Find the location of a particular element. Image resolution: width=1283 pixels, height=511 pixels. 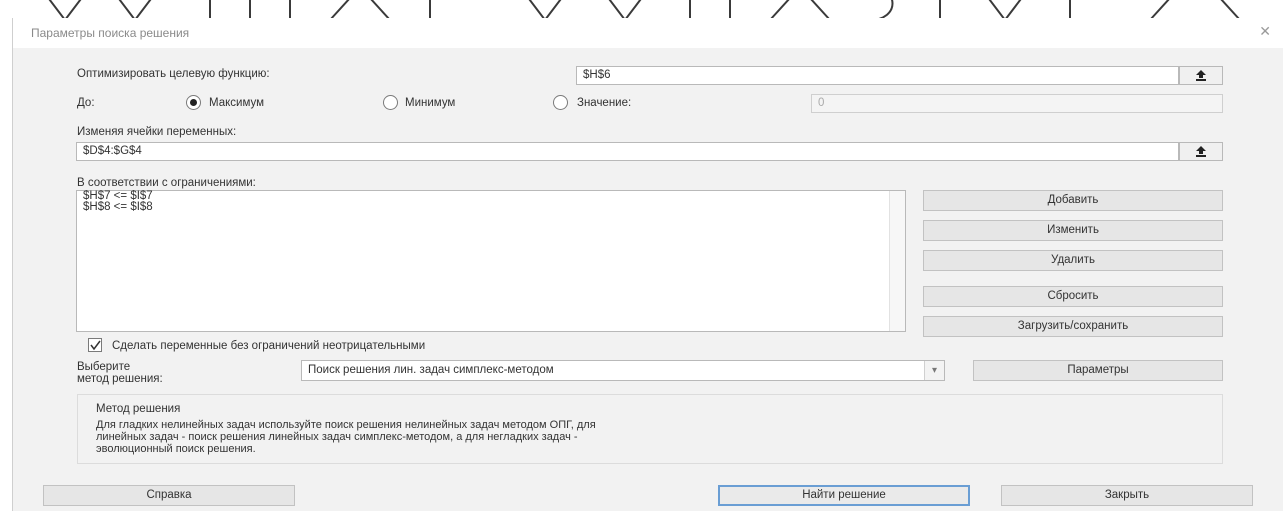

add-button: Добавить is located at coordinates (1073, 200).